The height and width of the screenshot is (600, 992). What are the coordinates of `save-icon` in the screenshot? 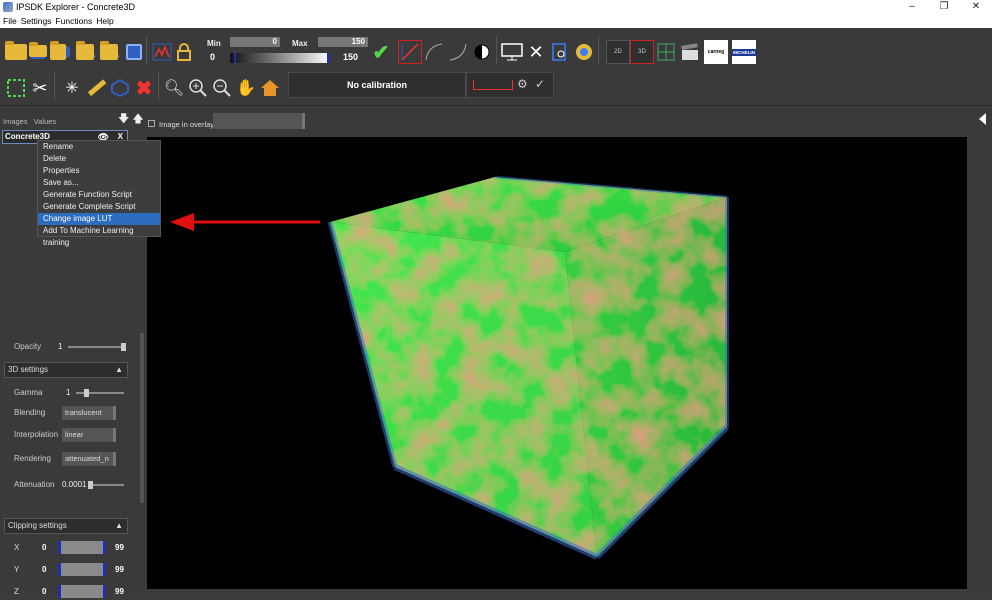 It's located at (134, 52).